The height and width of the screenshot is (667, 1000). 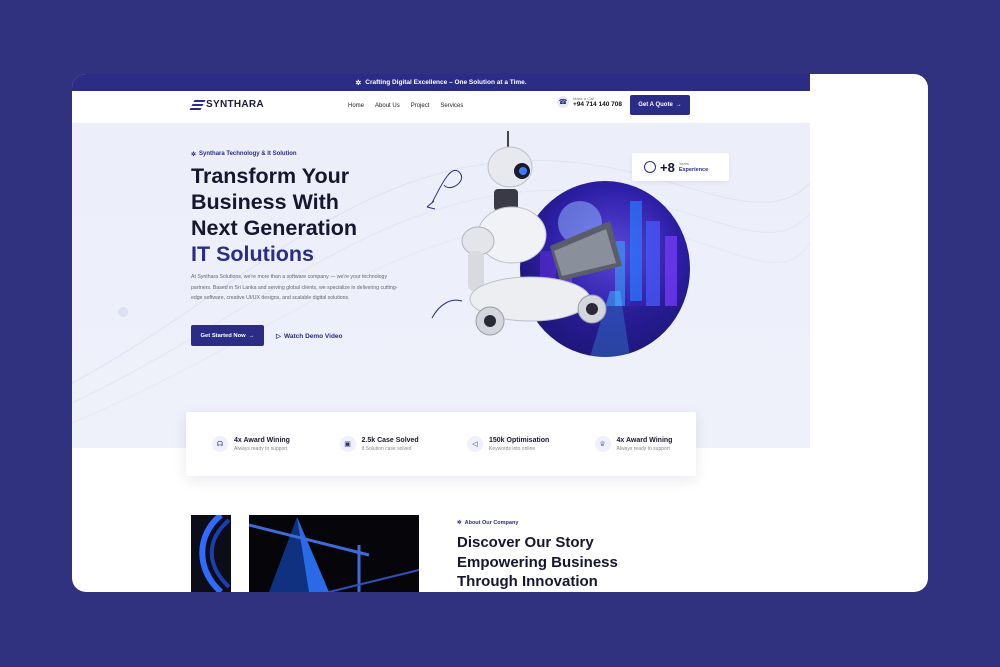 What do you see at coordinates (693, 170) in the screenshot?
I see `experience-label: Experience` at bounding box center [693, 170].